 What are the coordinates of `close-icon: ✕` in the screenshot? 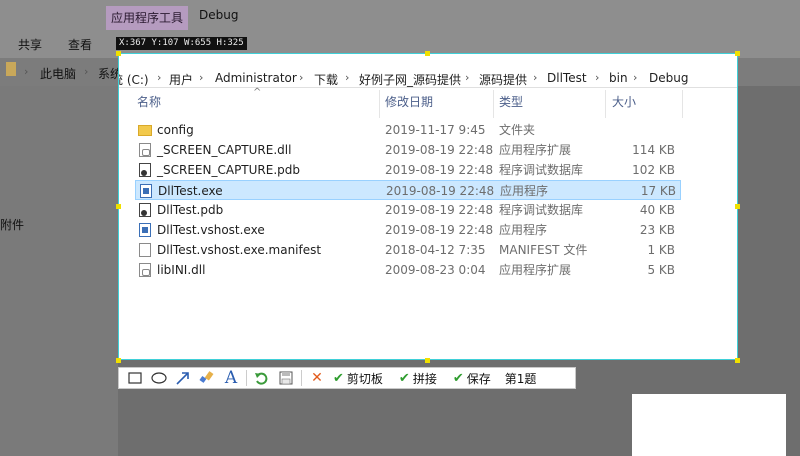 It's located at (317, 378).